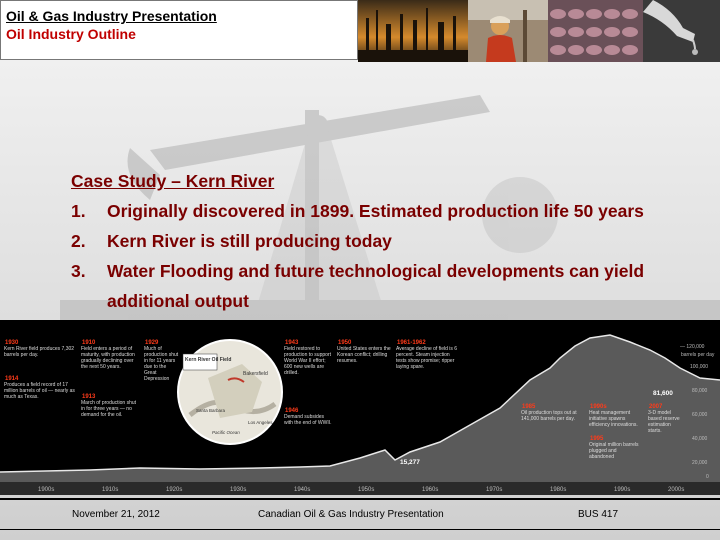 The height and width of the screenshot is (540, 720). I want to click on refinery-sunset-photo, so click(413, 31).